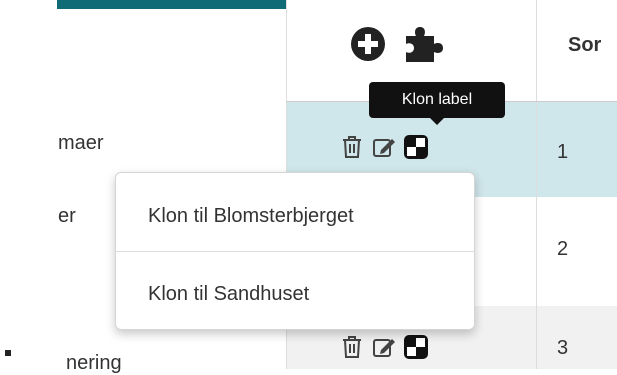 This screenshot has width=617, height=375. I want to click on row-name: er, so click(67, 216).